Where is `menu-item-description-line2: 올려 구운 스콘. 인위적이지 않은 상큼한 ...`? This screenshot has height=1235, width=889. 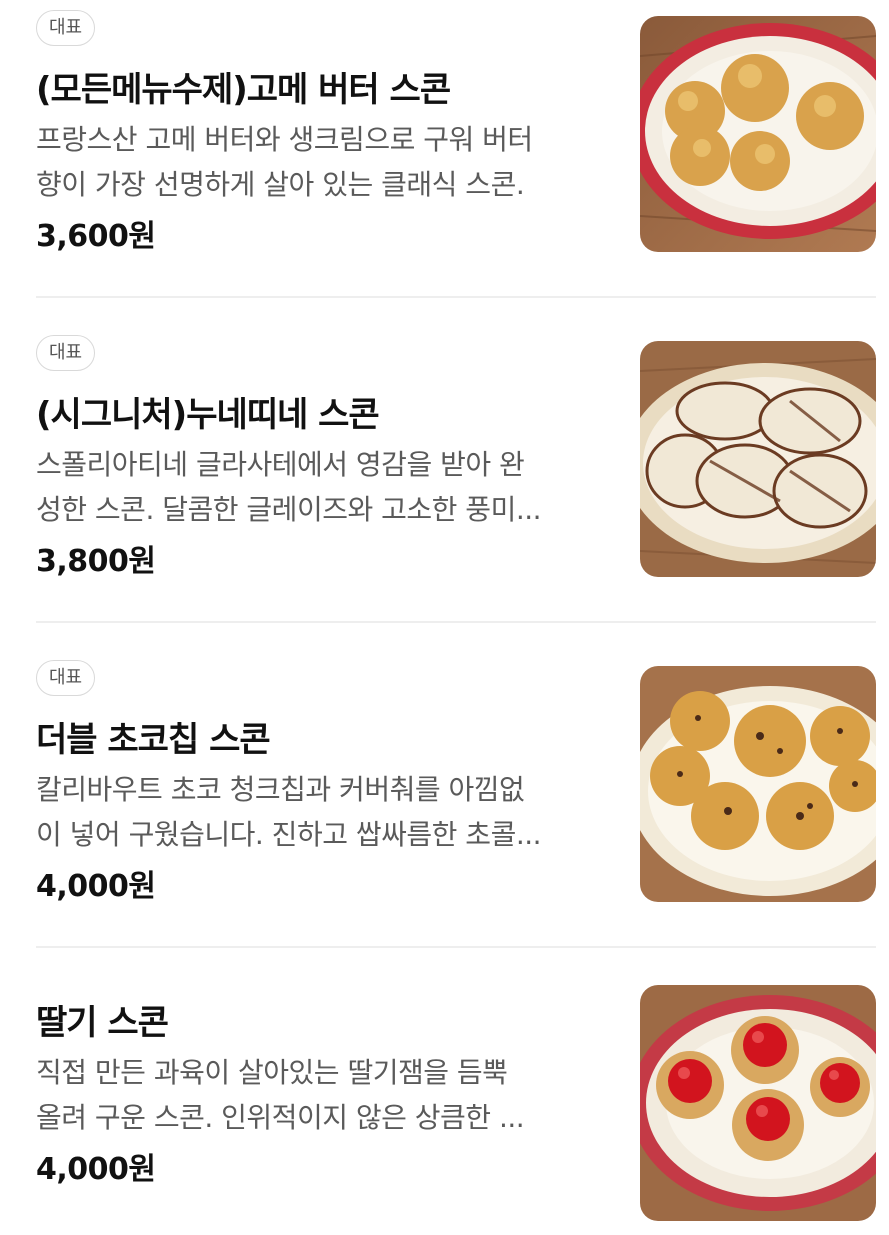 menu-item-description-line2: 올려 구운 스콘. 인위적이지 않은 상큼한 ... is located at coordinates (280, 1117).